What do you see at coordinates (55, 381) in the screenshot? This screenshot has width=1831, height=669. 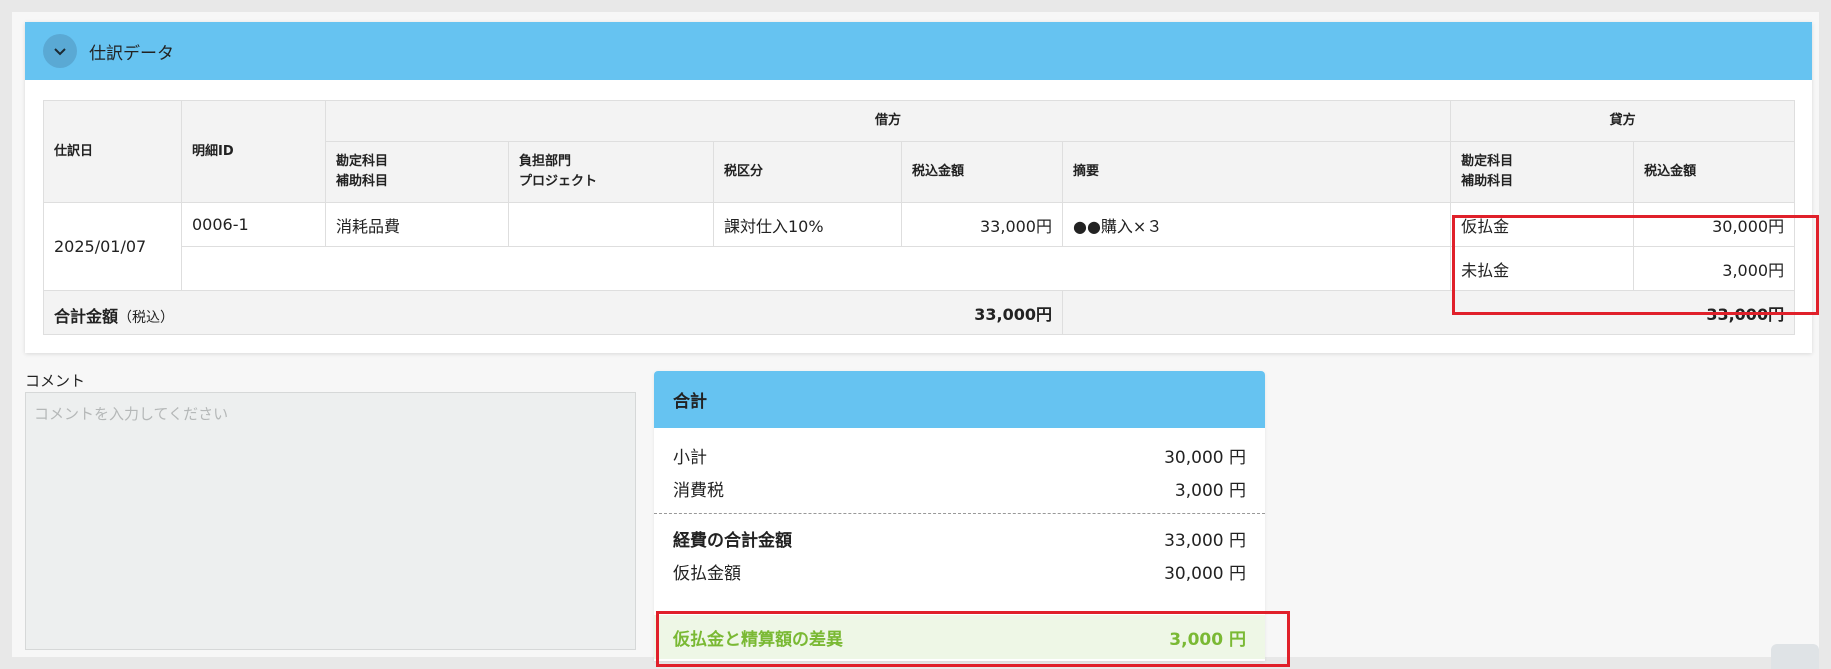 I see `comment-label: コメント` at bounding box center [55, 381].